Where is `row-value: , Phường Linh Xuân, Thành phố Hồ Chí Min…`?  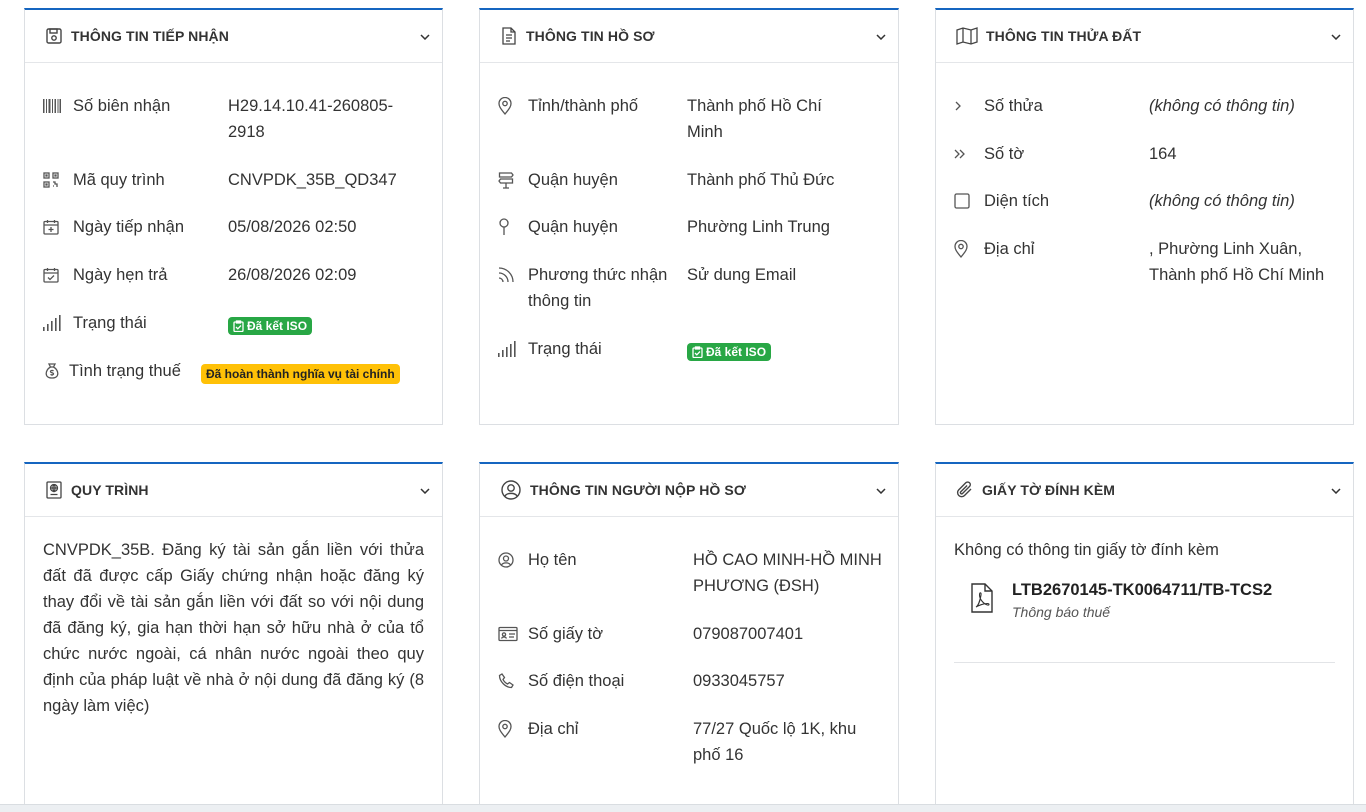
row-value: , Phường Linh Xuân, Thành phố Hồ Chí Min… is located at coordinates (1237, 262).